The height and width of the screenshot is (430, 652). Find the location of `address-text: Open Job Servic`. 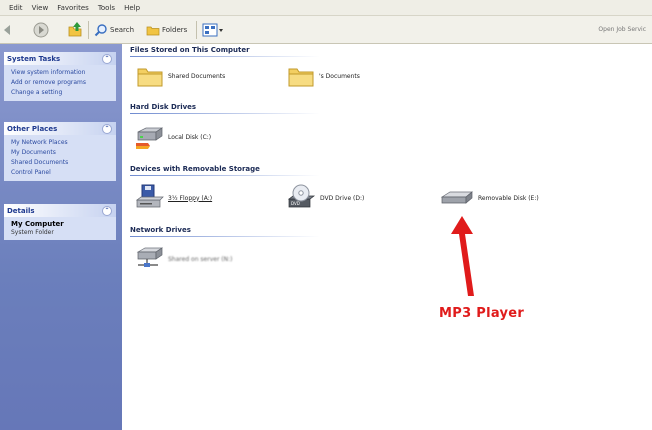

address-text: Open Job Servic is located at coordinates (622, 29).